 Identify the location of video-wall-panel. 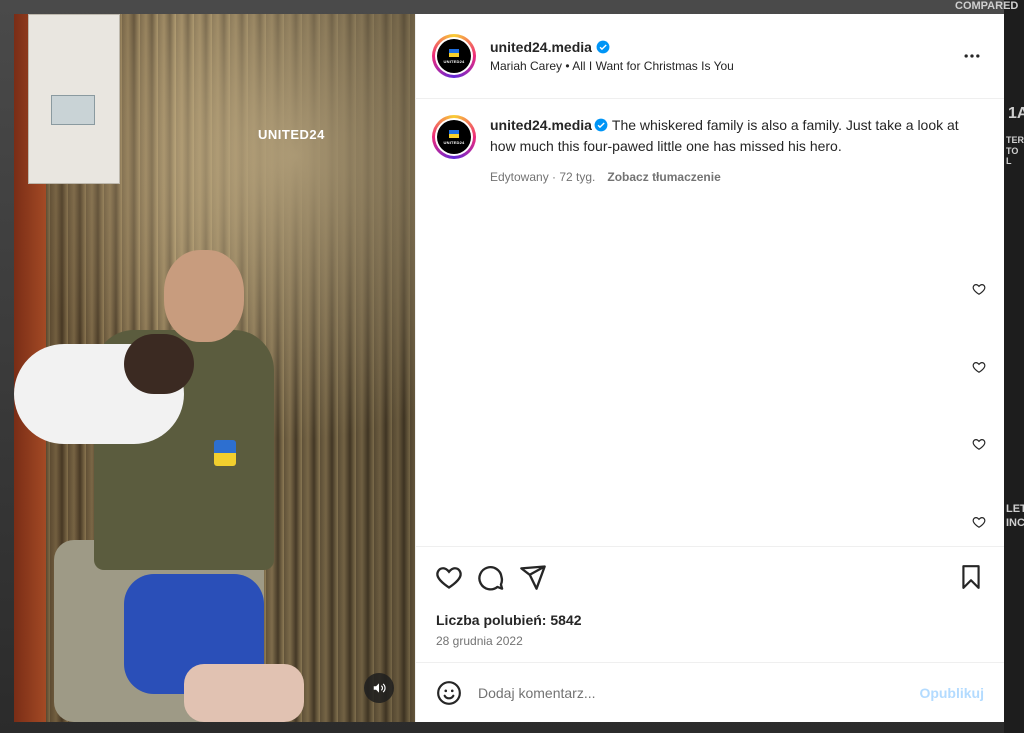
(74, 99).